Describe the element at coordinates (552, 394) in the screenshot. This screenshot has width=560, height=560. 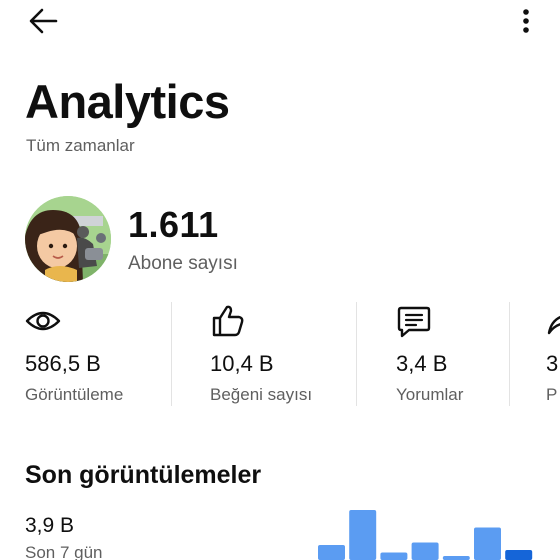
I see `shares-label: P` at that location.